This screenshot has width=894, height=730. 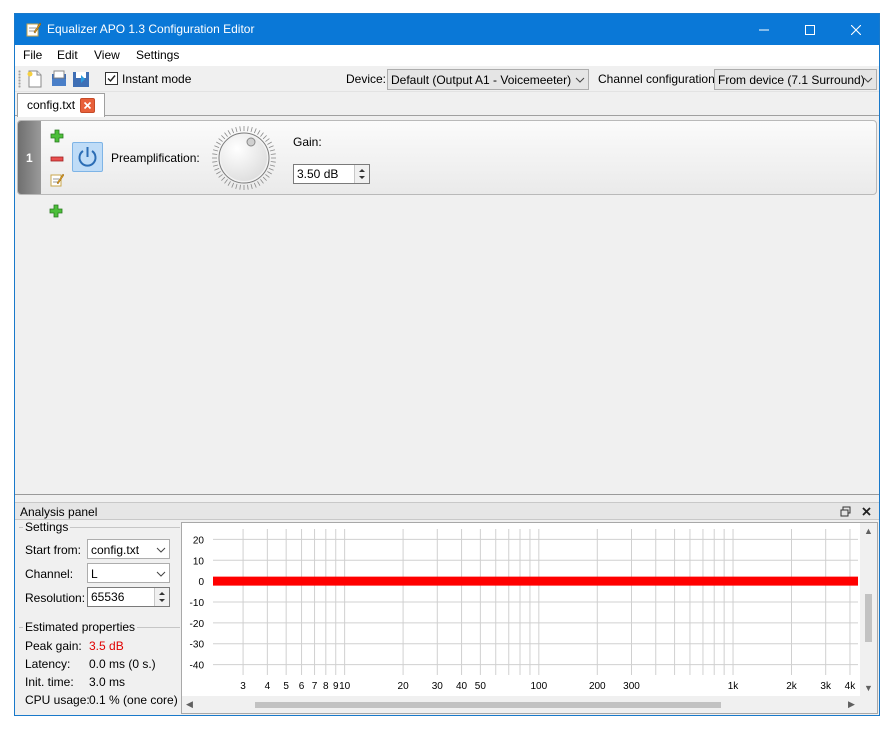 What do you see at coordinates (244, 158) in the screenshot?
I see `gain-knob` at bounding box center [244, 158].